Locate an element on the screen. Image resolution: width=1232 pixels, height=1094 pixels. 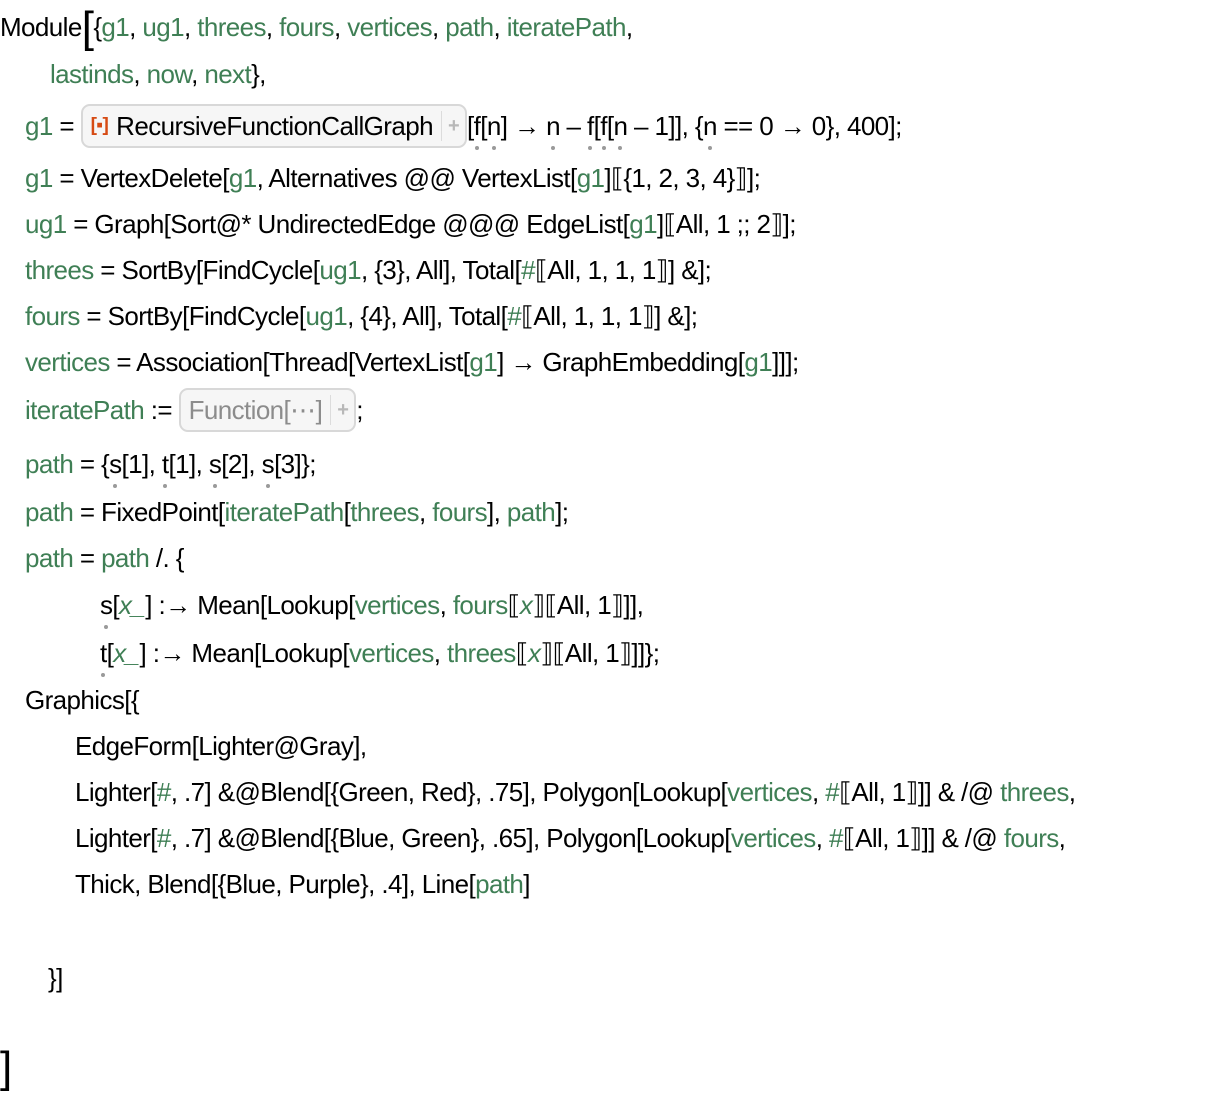
code-line-graphics: Graphics[{ is located at coordinates (82, 700).